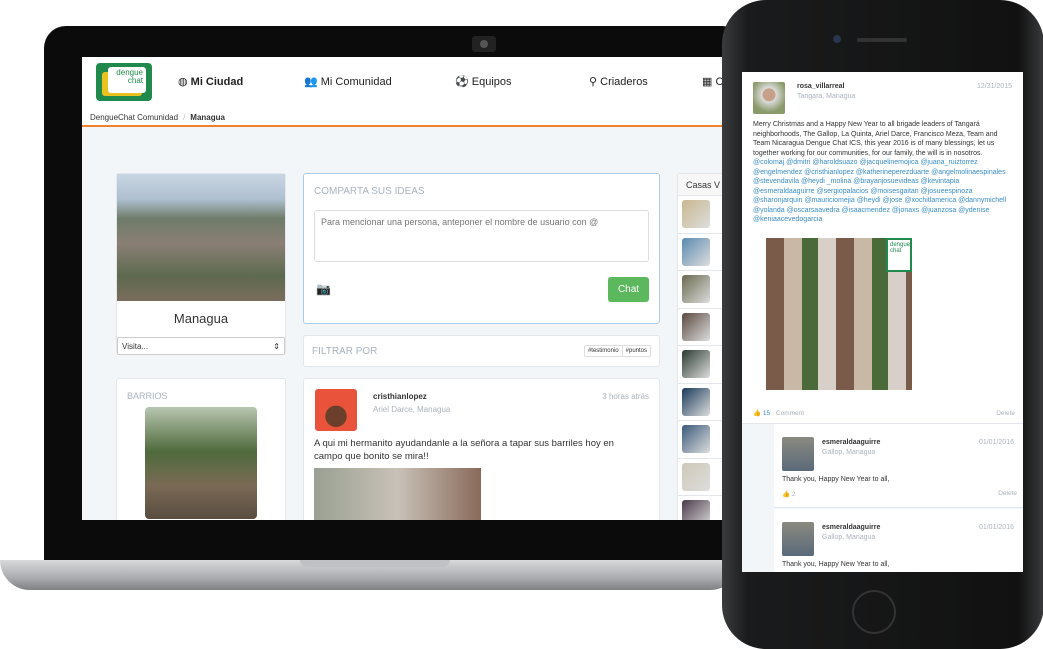 This screenshot has width=1043, height=649. Describe the element at coordinates (793, 494) in the screenshot. I see `like-count: 2` at that location.